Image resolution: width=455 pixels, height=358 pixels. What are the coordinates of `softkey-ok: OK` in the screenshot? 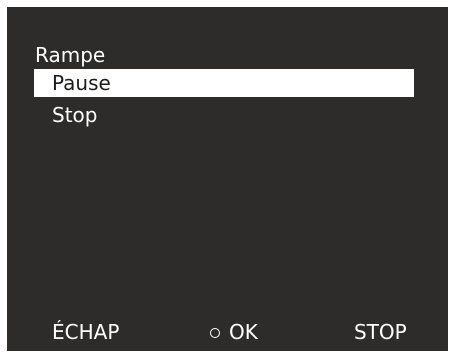 It's located at (234, 332).